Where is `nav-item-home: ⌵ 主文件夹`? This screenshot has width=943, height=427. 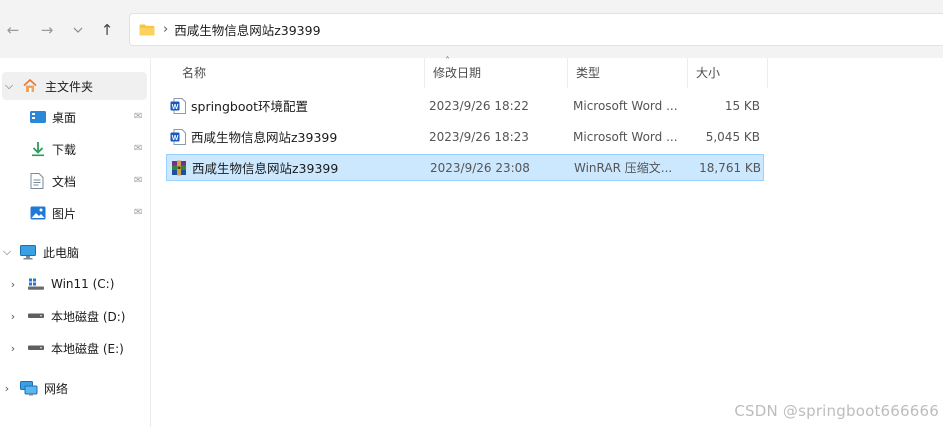 nav-item-home: ⌵ 主文件夹 is located at coordinates (74, 86).